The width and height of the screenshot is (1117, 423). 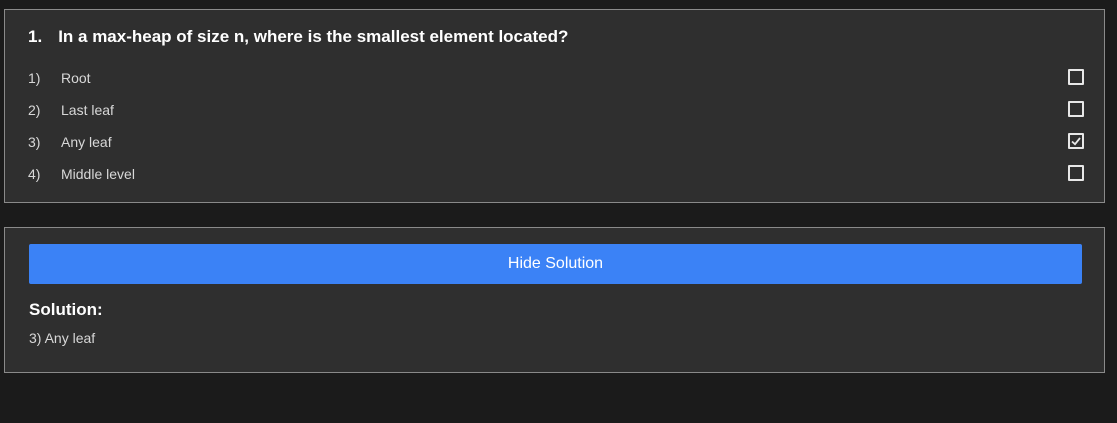 What do you see at coordinates (35, 36) in the screenshot?
I see `question-number: 1.` at bounding box center [35, 36].